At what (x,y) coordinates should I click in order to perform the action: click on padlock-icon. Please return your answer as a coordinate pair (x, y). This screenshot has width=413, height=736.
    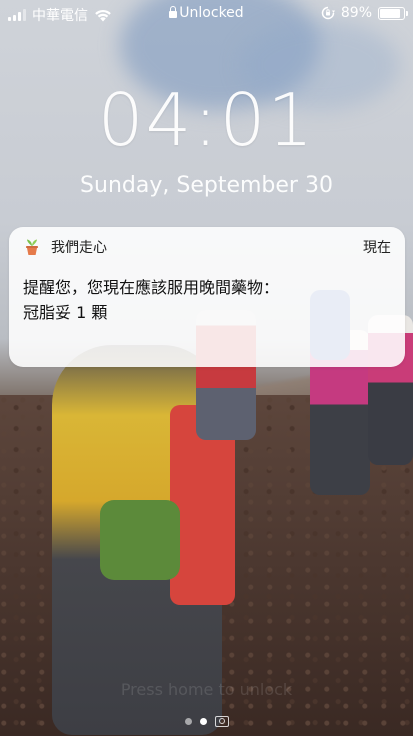
    Looking at the image, I should click on (173, 12).